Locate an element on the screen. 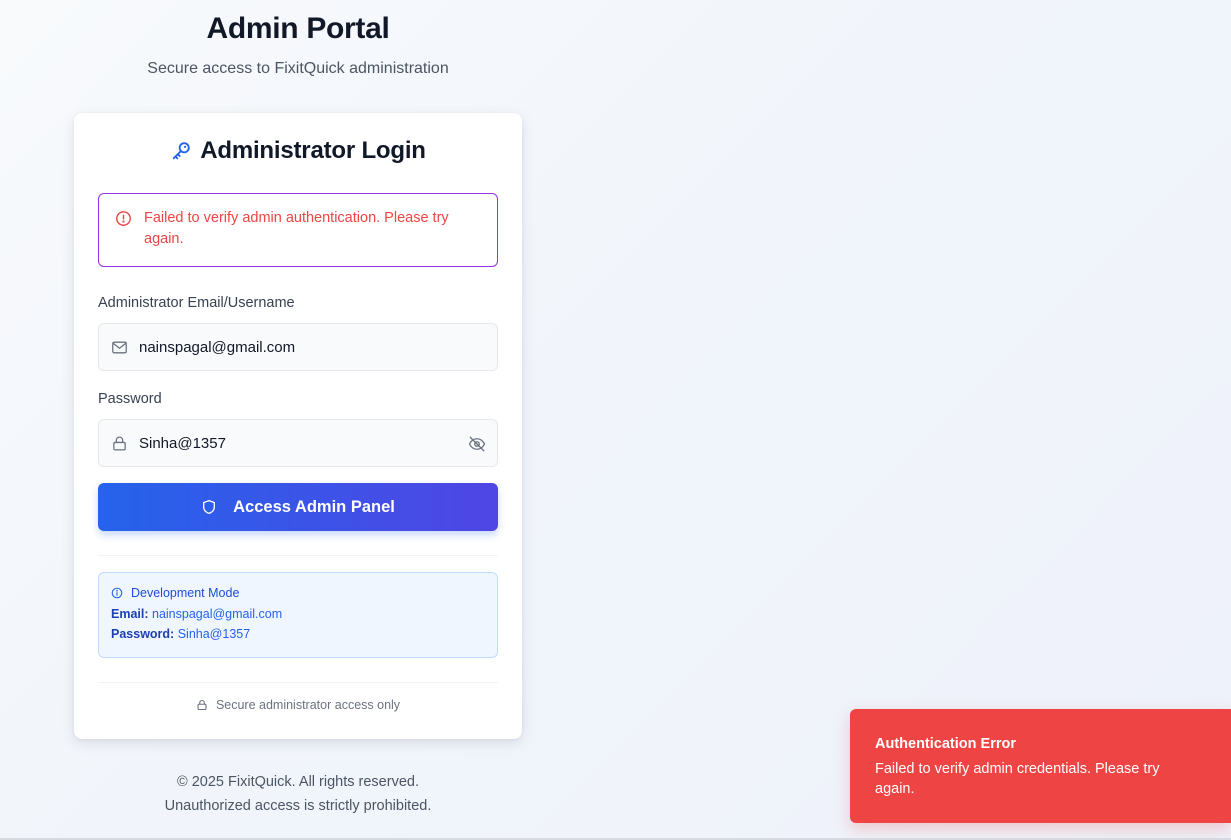 This screenshot has height=840, width=1231. password-field-wrapper is located at coordinates (298, 443).